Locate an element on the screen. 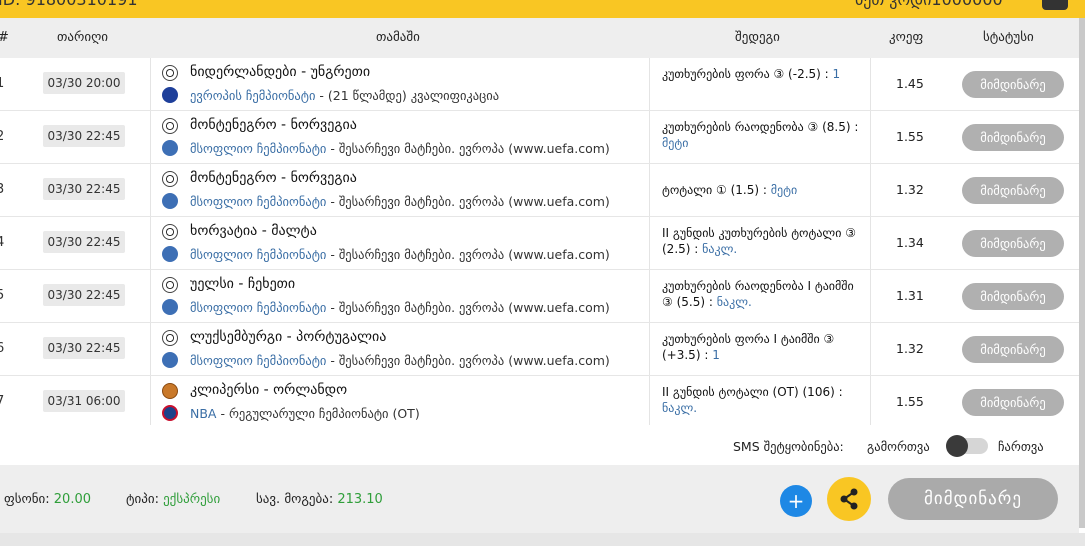  type-value: ექსპრესი is located at coordinates (192, 499).